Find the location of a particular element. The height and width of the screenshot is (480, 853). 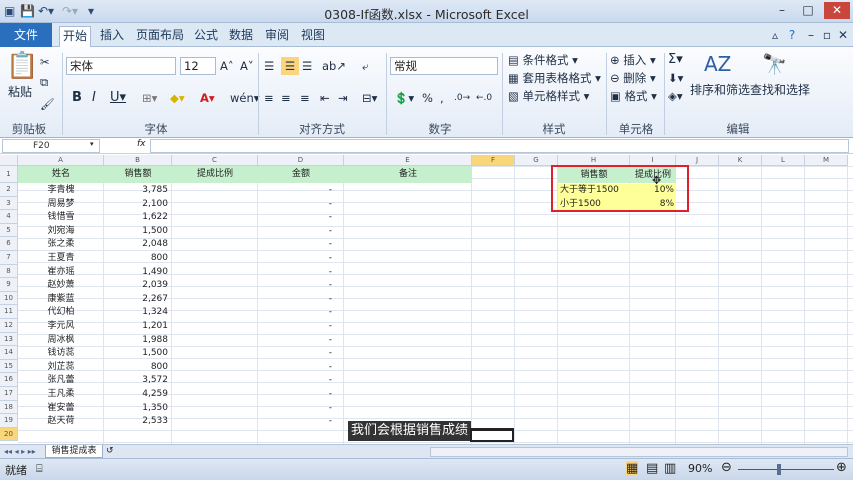

cell-name: 代幻柏 is located at coordinates (61, 312).